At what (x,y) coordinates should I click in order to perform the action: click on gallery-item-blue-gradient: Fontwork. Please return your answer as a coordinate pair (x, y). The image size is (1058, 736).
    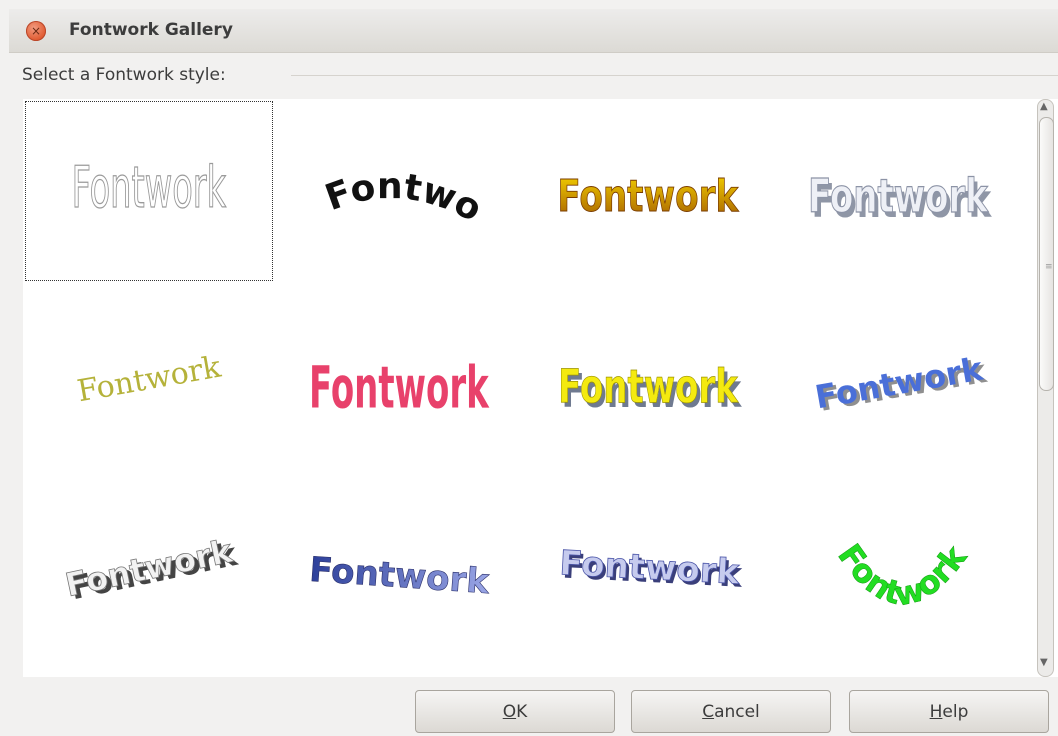
    Looking at the image, I should click on (399, 569).